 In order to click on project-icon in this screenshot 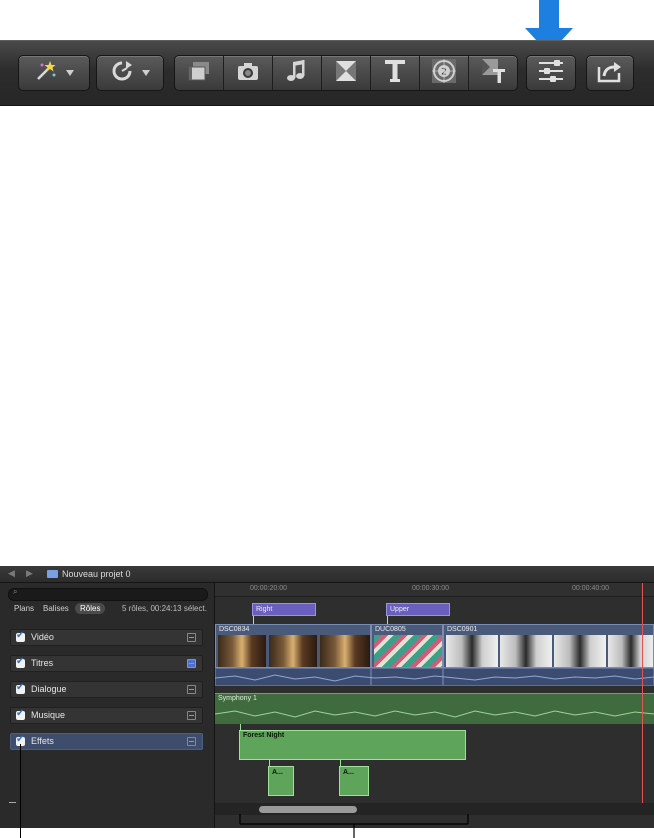, I will do `click(52, 574)`.